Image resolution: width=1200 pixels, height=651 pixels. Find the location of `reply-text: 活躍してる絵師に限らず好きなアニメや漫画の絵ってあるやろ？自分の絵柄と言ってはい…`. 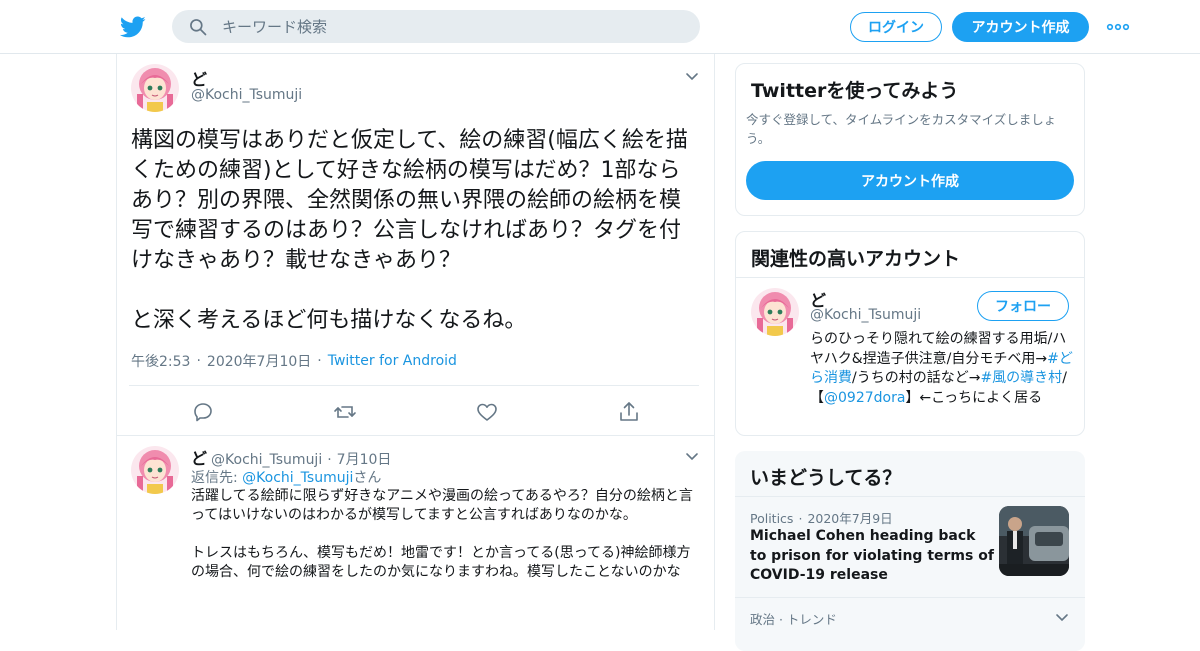

reply-text: 活躍してる絵師に限らず好きなアニメや漫画の絵ってあるやろ？自分の絵柄と言ってはい… is located at coordinates (442, 534).